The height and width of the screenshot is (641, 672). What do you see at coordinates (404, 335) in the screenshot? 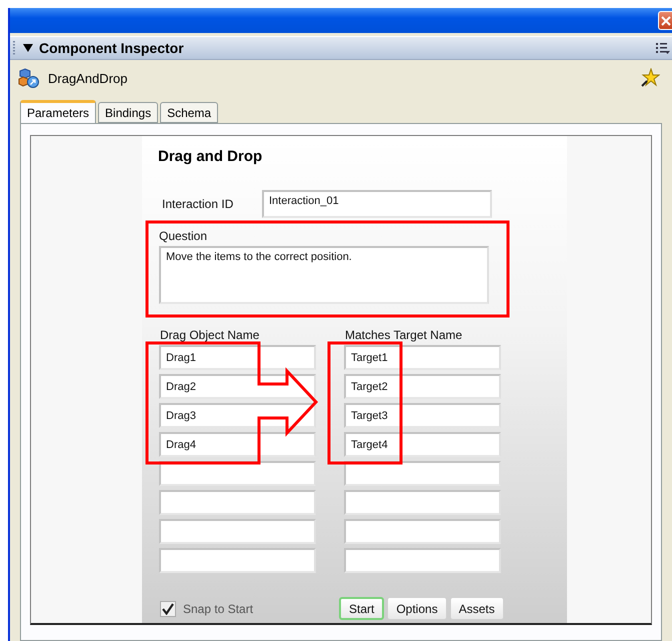
I see `column-heading: Matches Target Name` at bounding box center [404, 335].